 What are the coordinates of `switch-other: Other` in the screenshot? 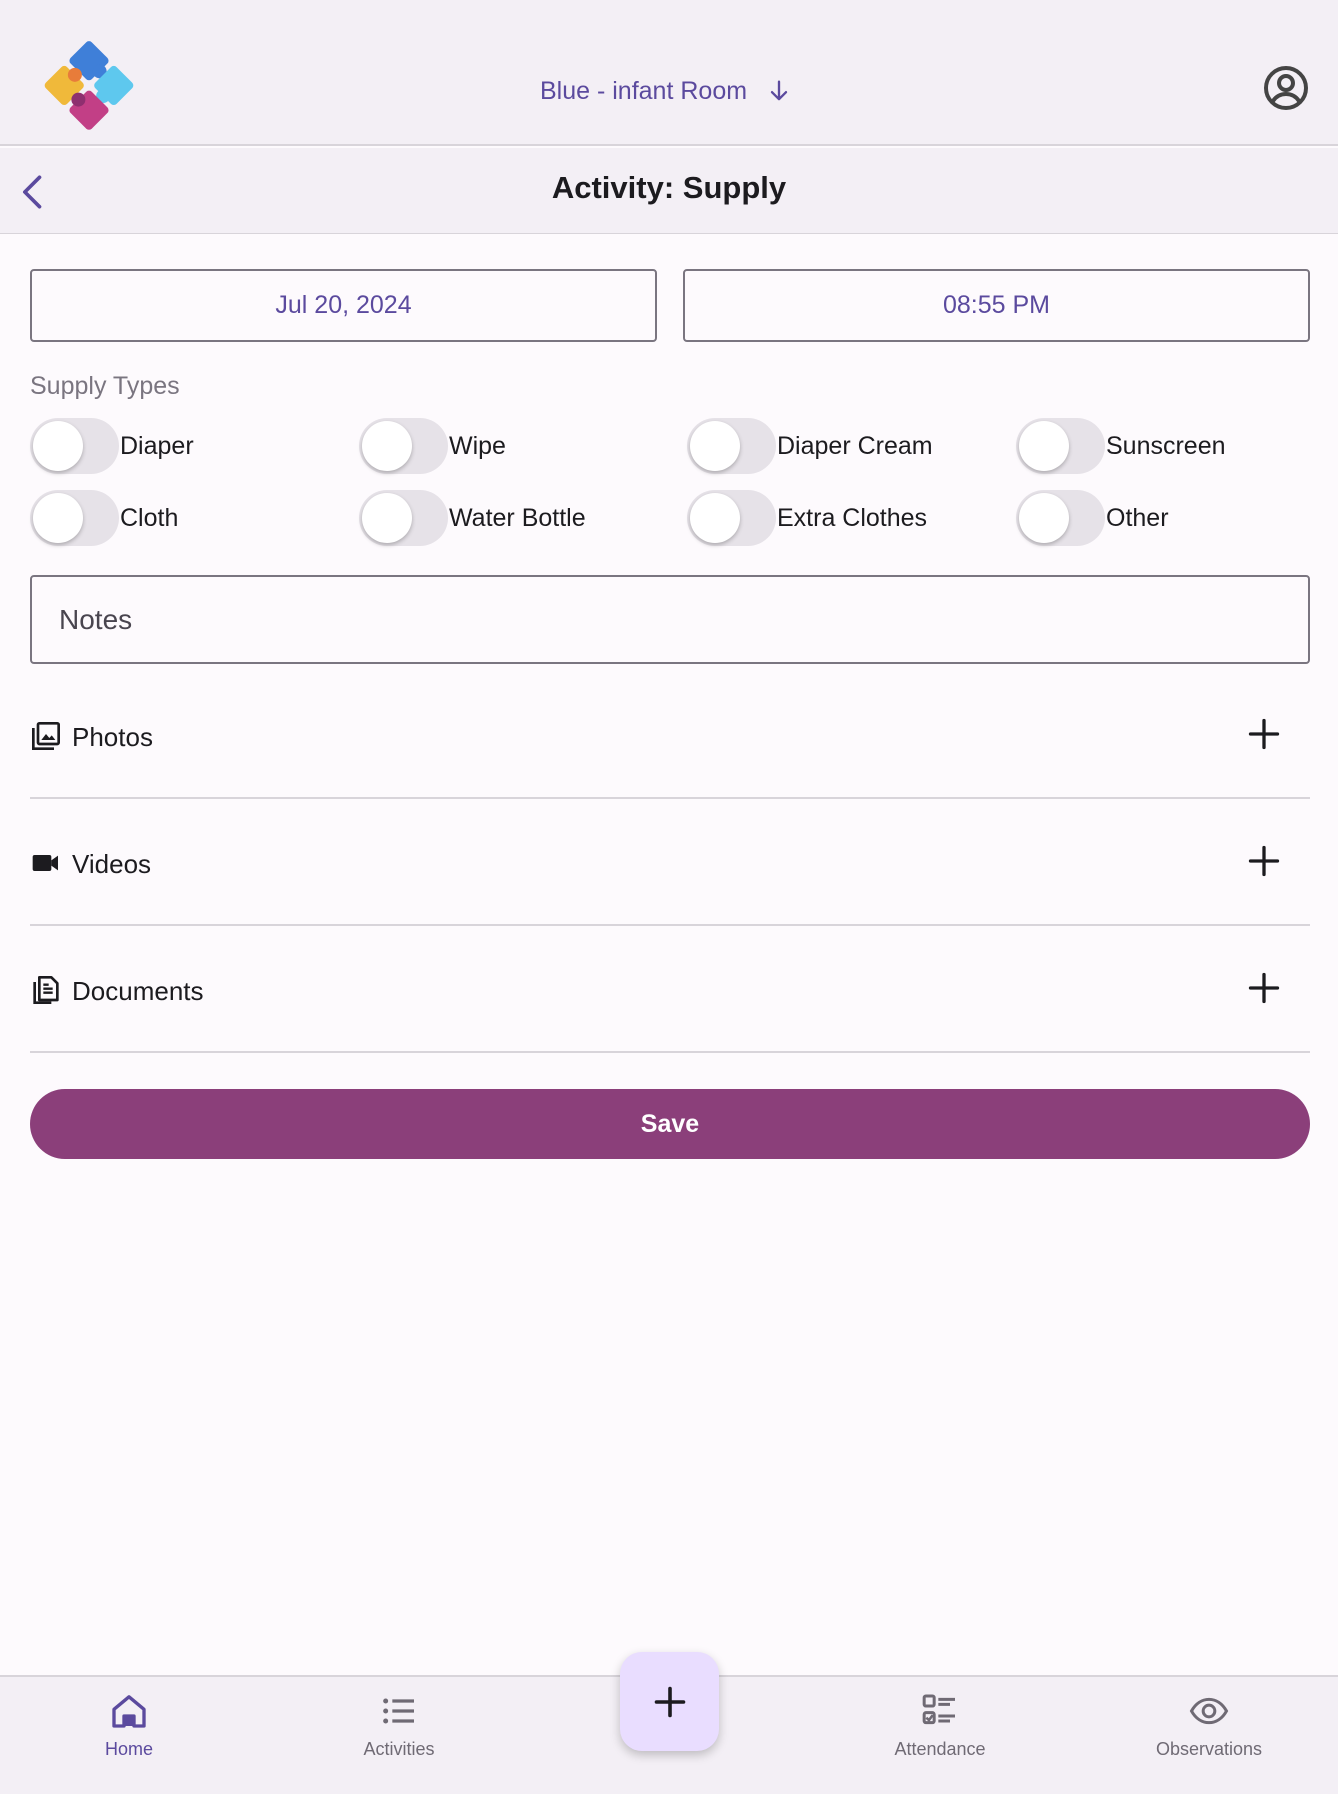 It's located at (1092, 518).